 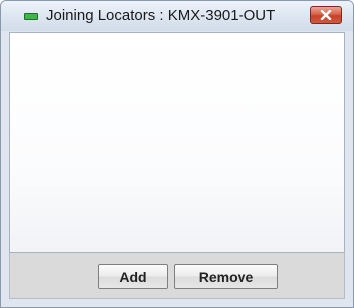 I want to click on close-x-icon, so click(x=326, y=15).